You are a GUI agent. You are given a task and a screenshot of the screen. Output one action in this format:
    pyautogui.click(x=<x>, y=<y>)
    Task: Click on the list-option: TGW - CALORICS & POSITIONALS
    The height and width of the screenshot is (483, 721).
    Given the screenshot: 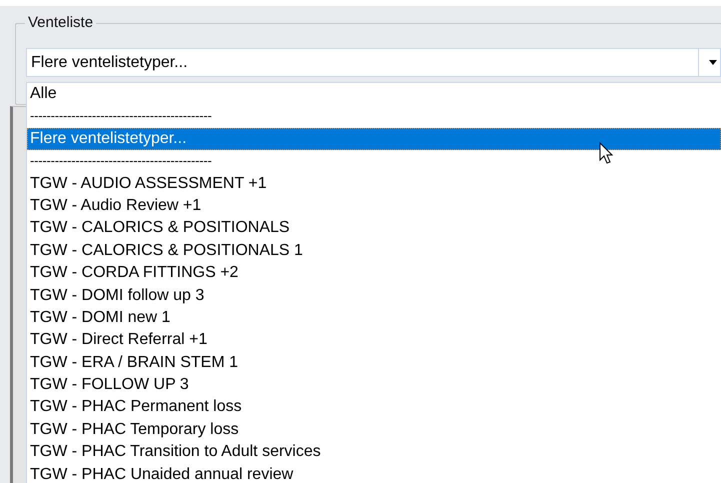 What is the action you would take?
    pyautogui.click(x=374, y=228)
    